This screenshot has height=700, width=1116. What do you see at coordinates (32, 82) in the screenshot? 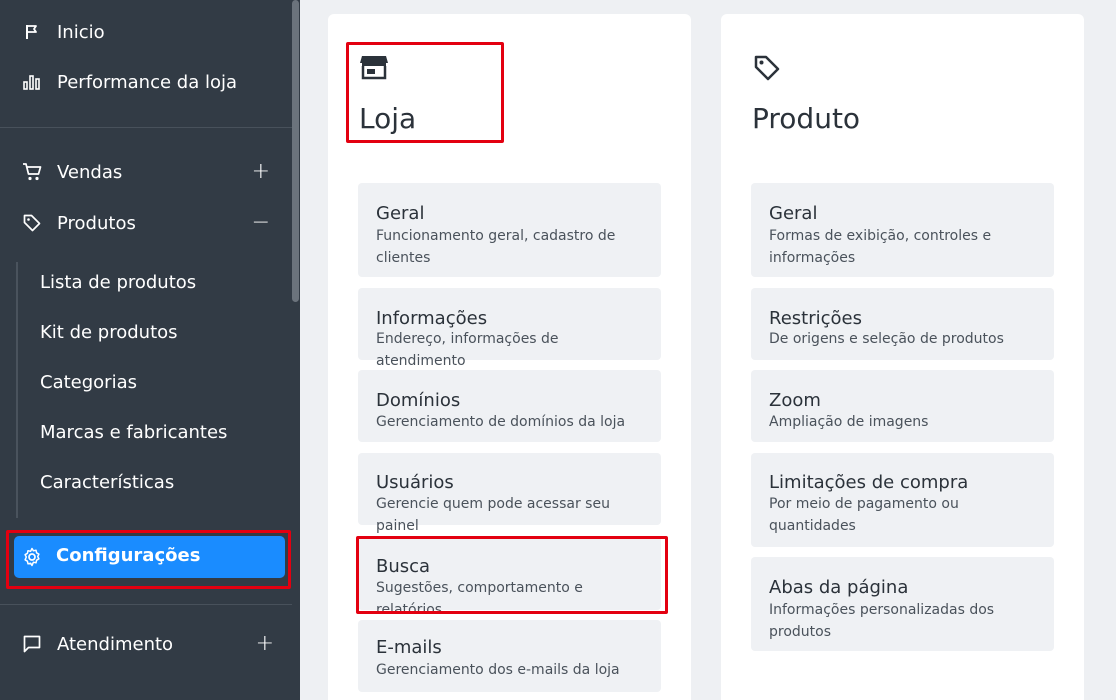
I see `bar-chart-icon` at bounding box center [32, 82].